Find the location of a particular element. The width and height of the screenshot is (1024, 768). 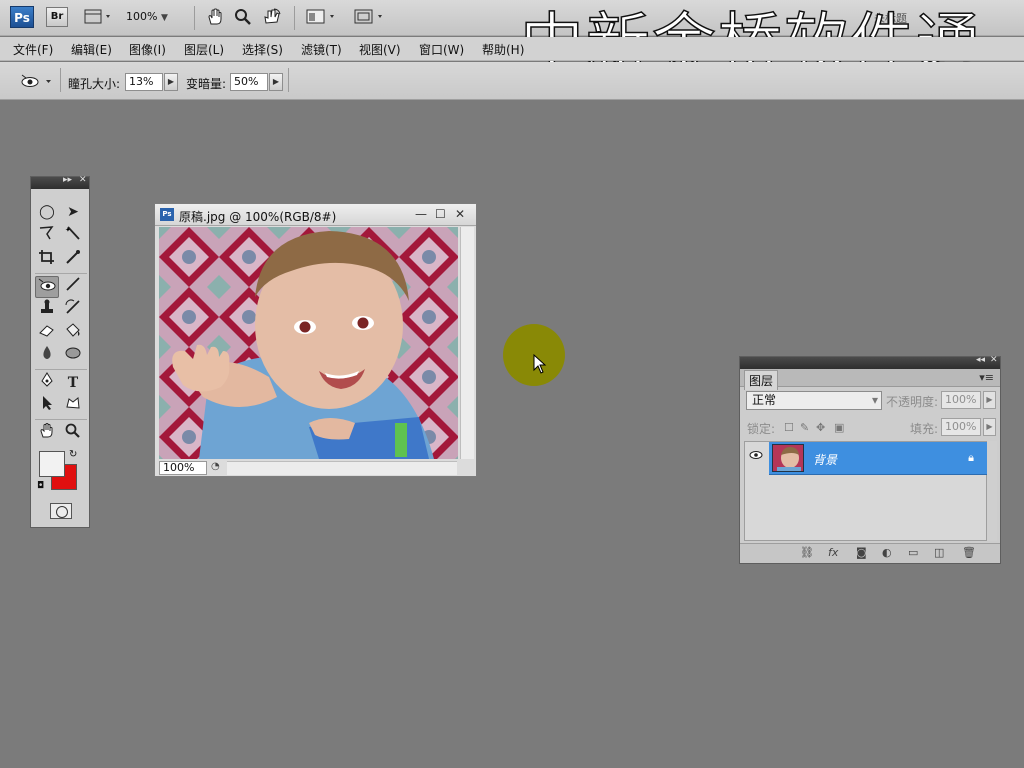

menu-select: 选择(S) is located at coordinates (262, 49).